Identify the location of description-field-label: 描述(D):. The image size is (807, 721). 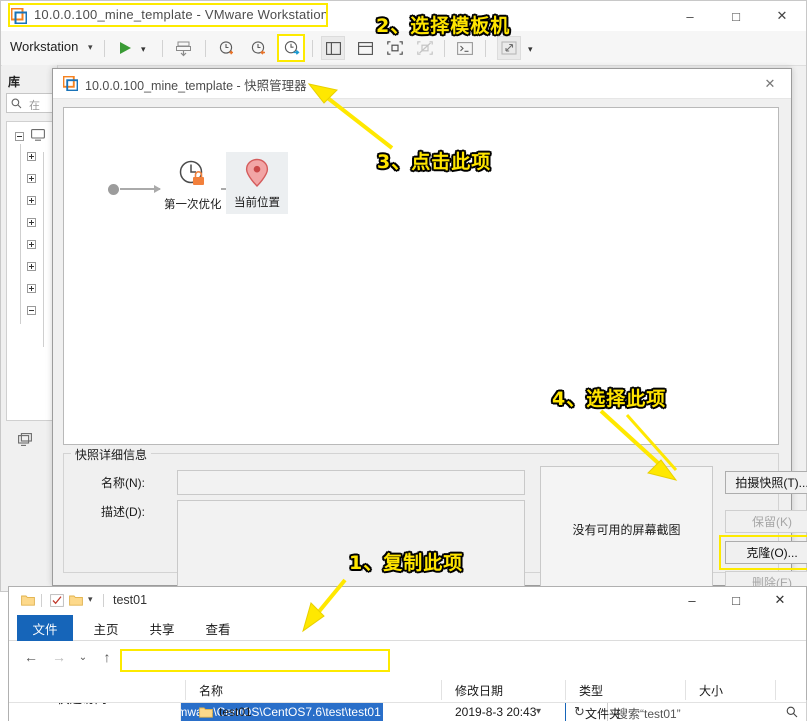
(123, 512).